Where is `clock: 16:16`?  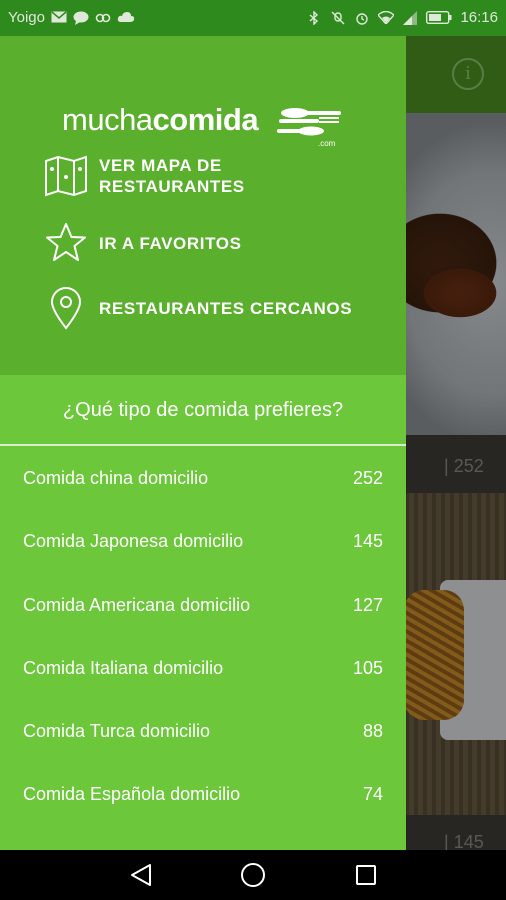 clock: 16:16 is located at coordinates (479, 17).